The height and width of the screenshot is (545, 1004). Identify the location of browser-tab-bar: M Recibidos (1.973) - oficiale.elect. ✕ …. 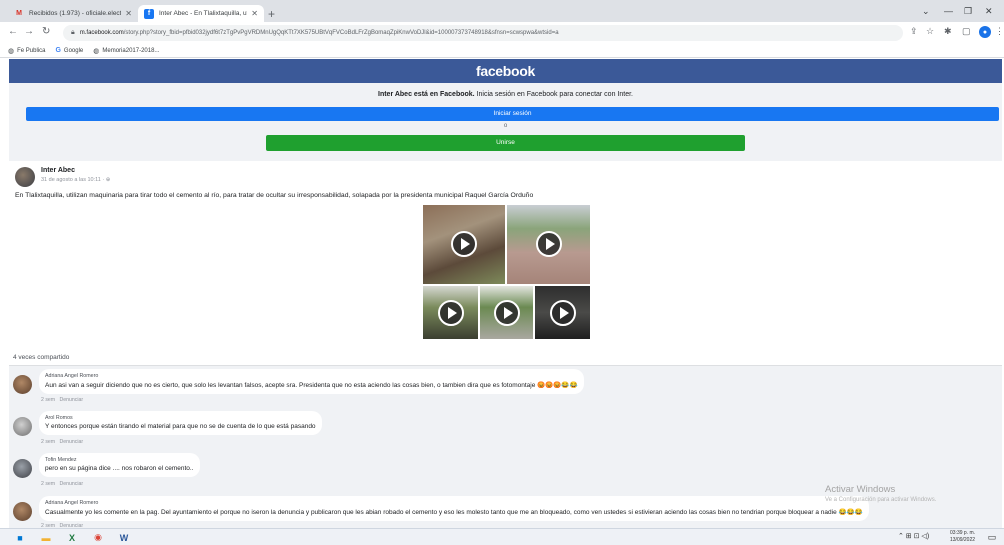
(502, 11).